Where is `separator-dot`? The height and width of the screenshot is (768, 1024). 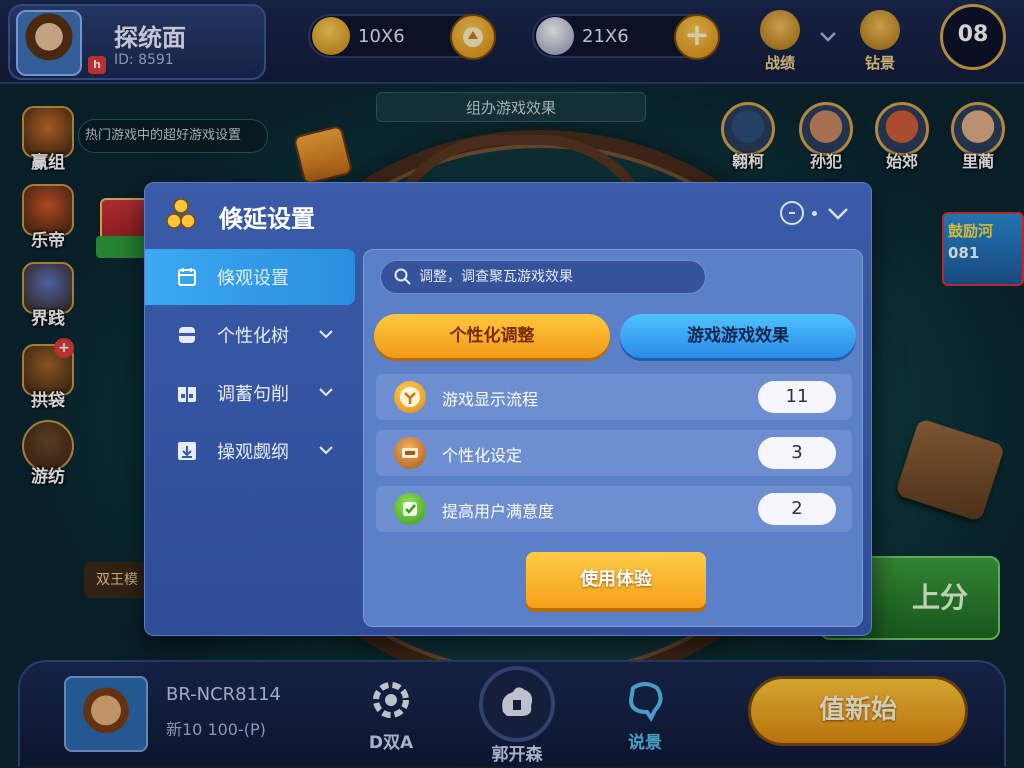
separator-dot is located at coordinates (814, 213).